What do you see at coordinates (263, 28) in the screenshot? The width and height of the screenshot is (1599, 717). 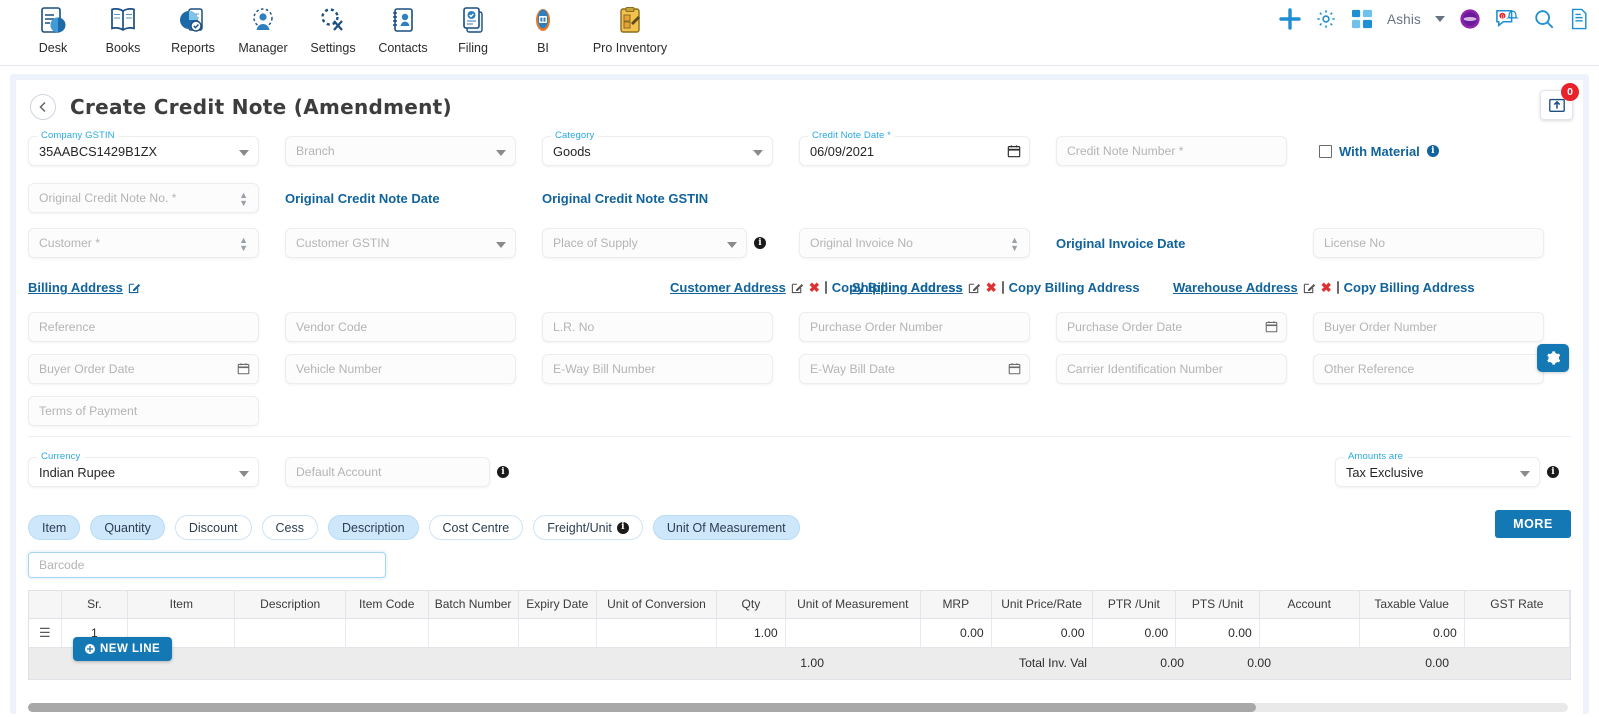 I see `nav-item-manager: Manager` at bounding box center [263, 28].